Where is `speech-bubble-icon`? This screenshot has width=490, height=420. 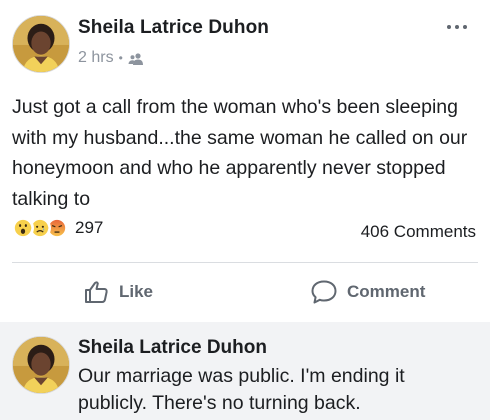 speech-bubble-icon is located at coordinates (324, 292).